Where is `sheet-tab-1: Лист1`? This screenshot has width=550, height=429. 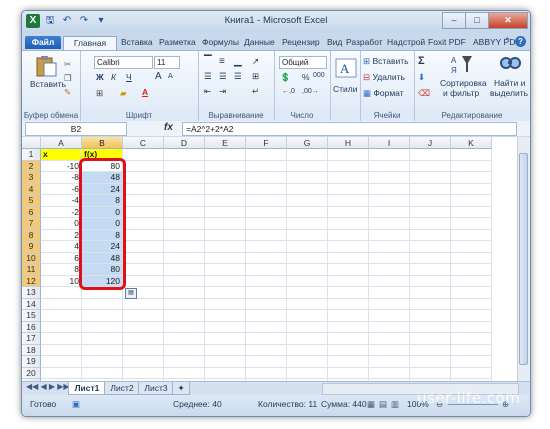
sheet-tab-1: Лист1 is located at coordinates (87, 388).